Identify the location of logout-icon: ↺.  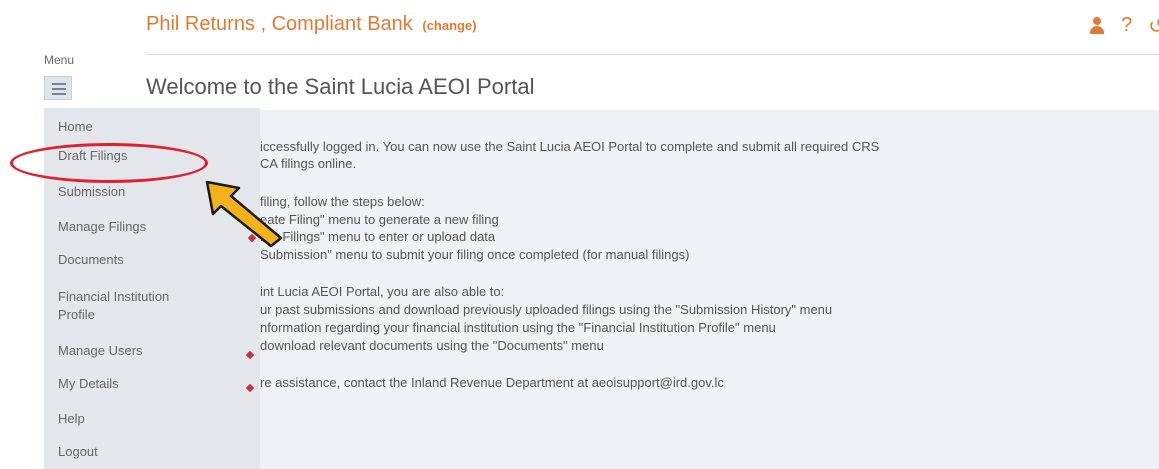
(1153, 26).